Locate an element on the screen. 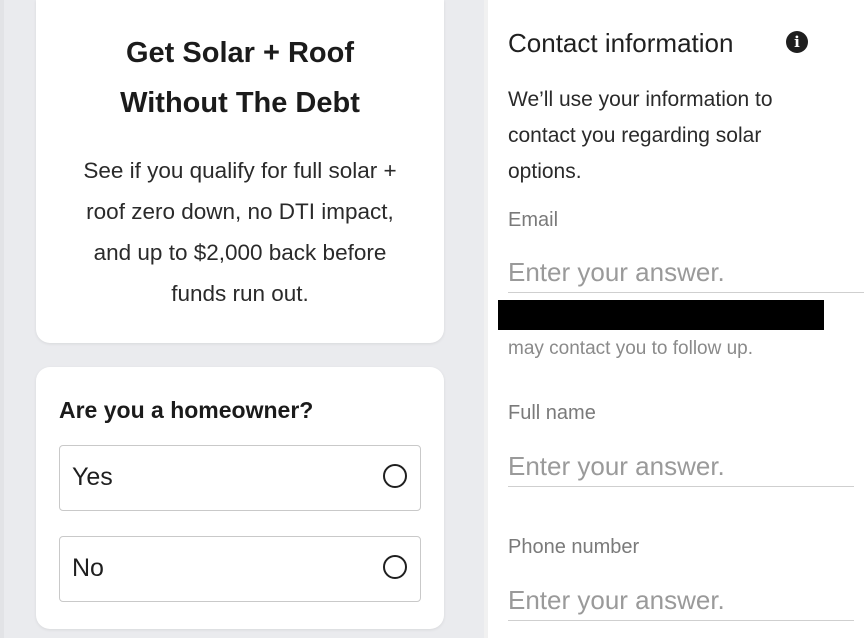  redaction-bar is located at coordinates (661, 315).